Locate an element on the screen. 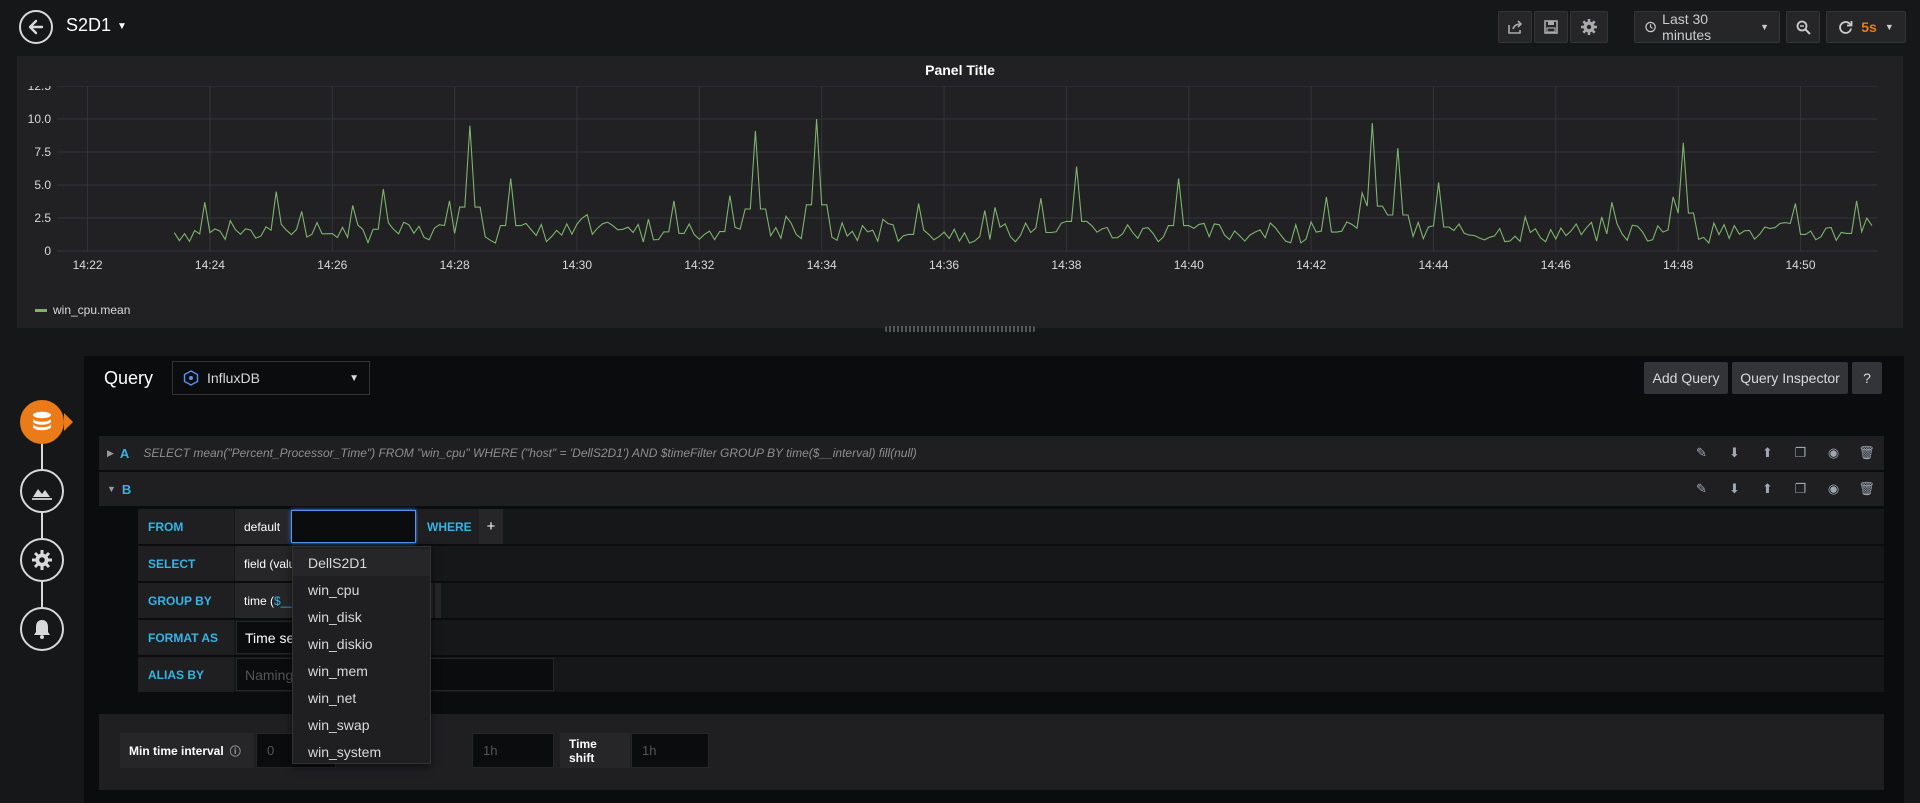  x-tick-label: 14:36 is located at coordinates (944, 265).